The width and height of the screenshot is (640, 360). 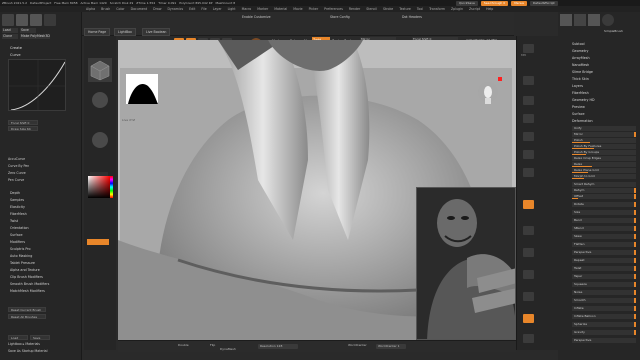 I want to click on save-tool-button: Save, so click(x=28, y=30).